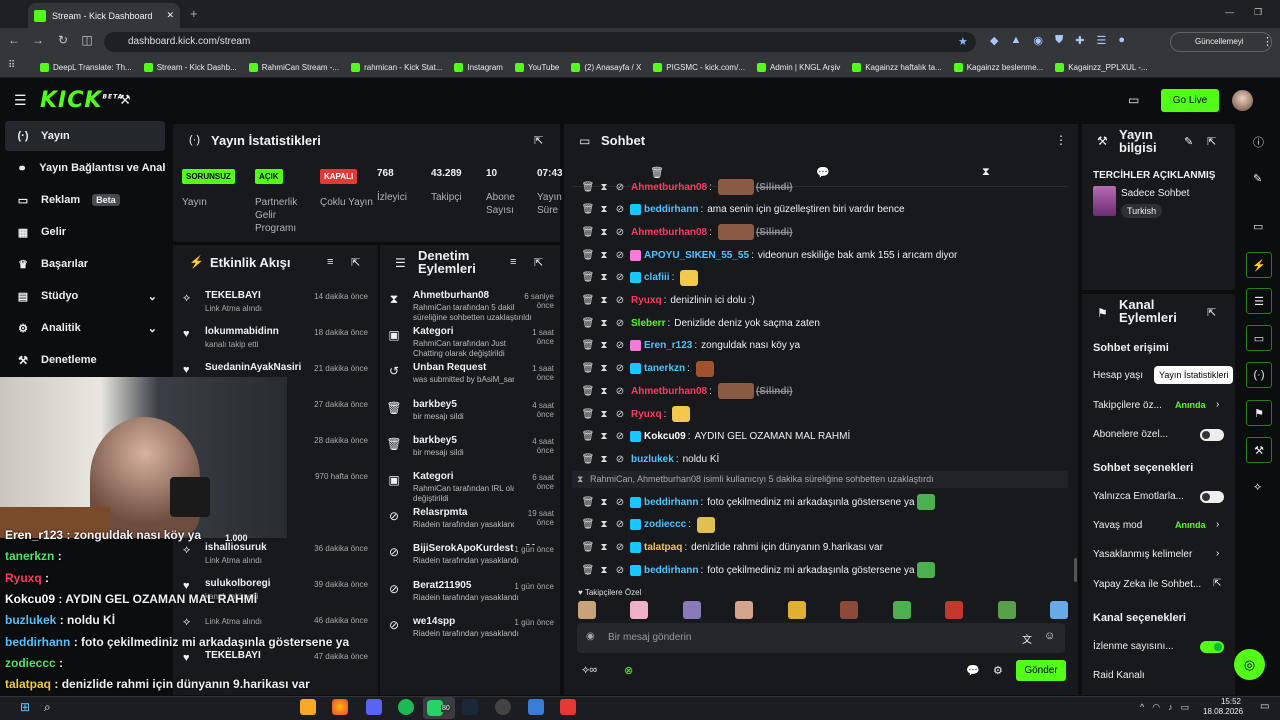 The width and height of the screenshot is (1280, 720). I want to click on window-controls: —❐✕, so click(1252, 12).